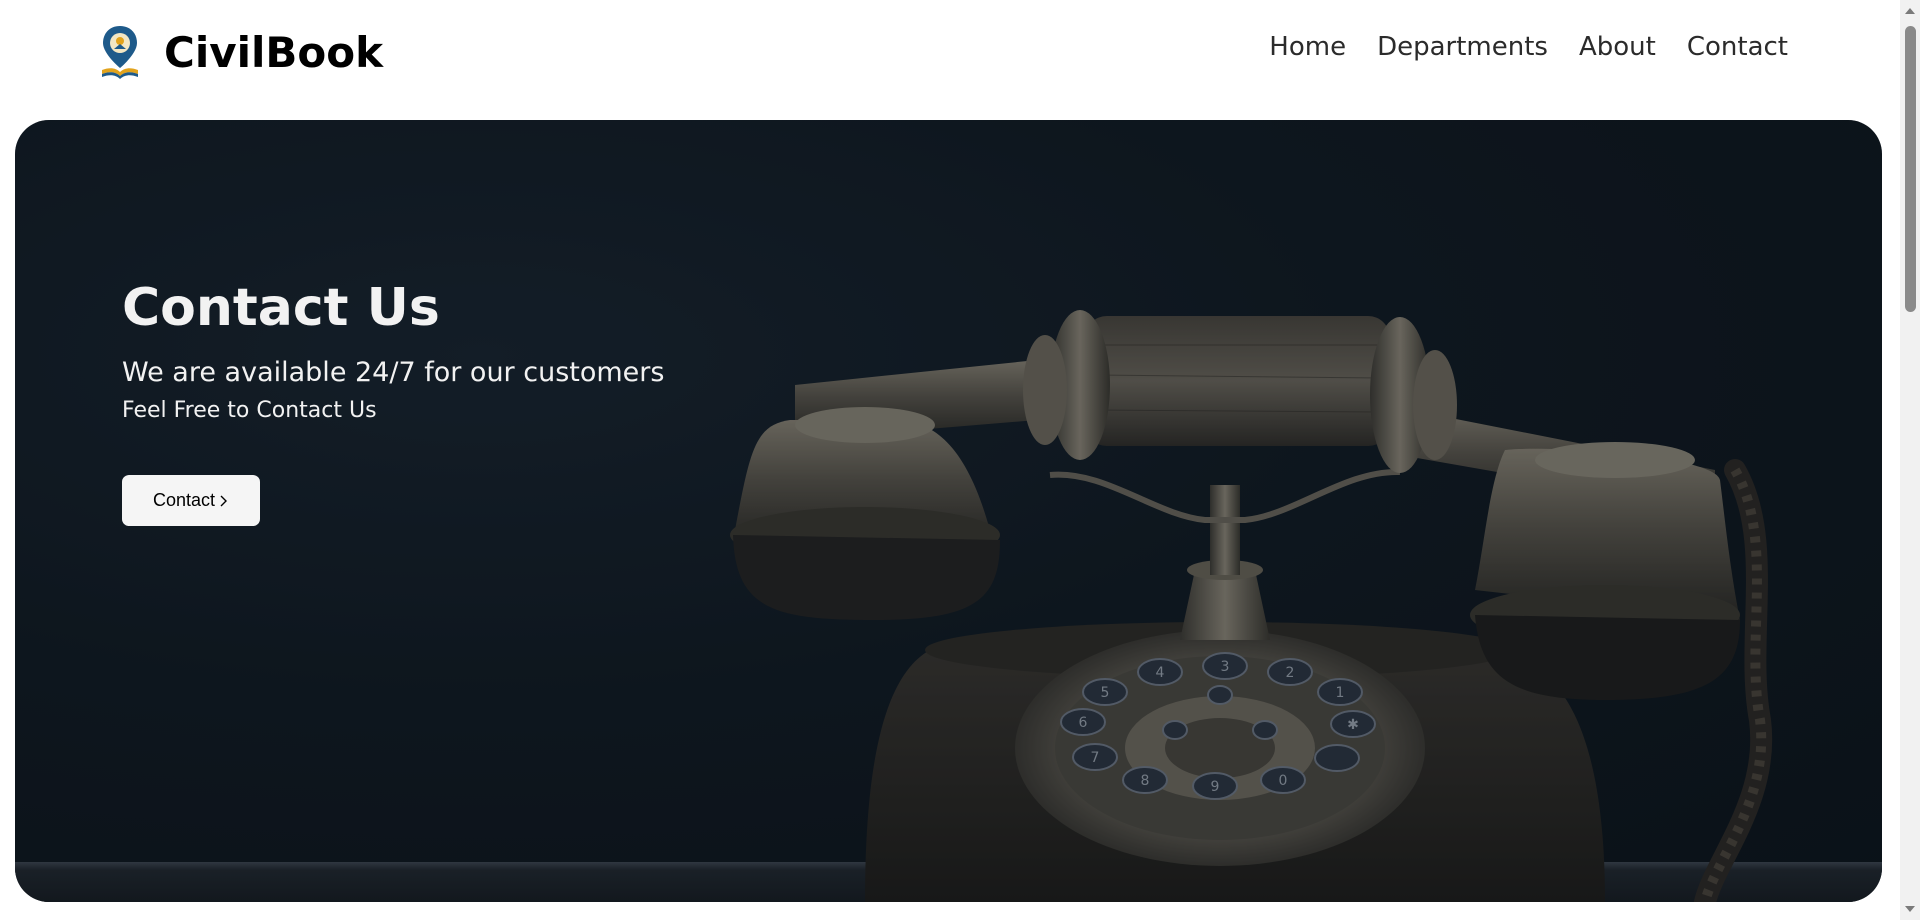 Image resolution: width=1920 pixels, height=920 pixels. What do you see at coordinates (1910, 169) in the screenshot?
I see `scrollbar-thumb` at bounding box center [1910, 169].